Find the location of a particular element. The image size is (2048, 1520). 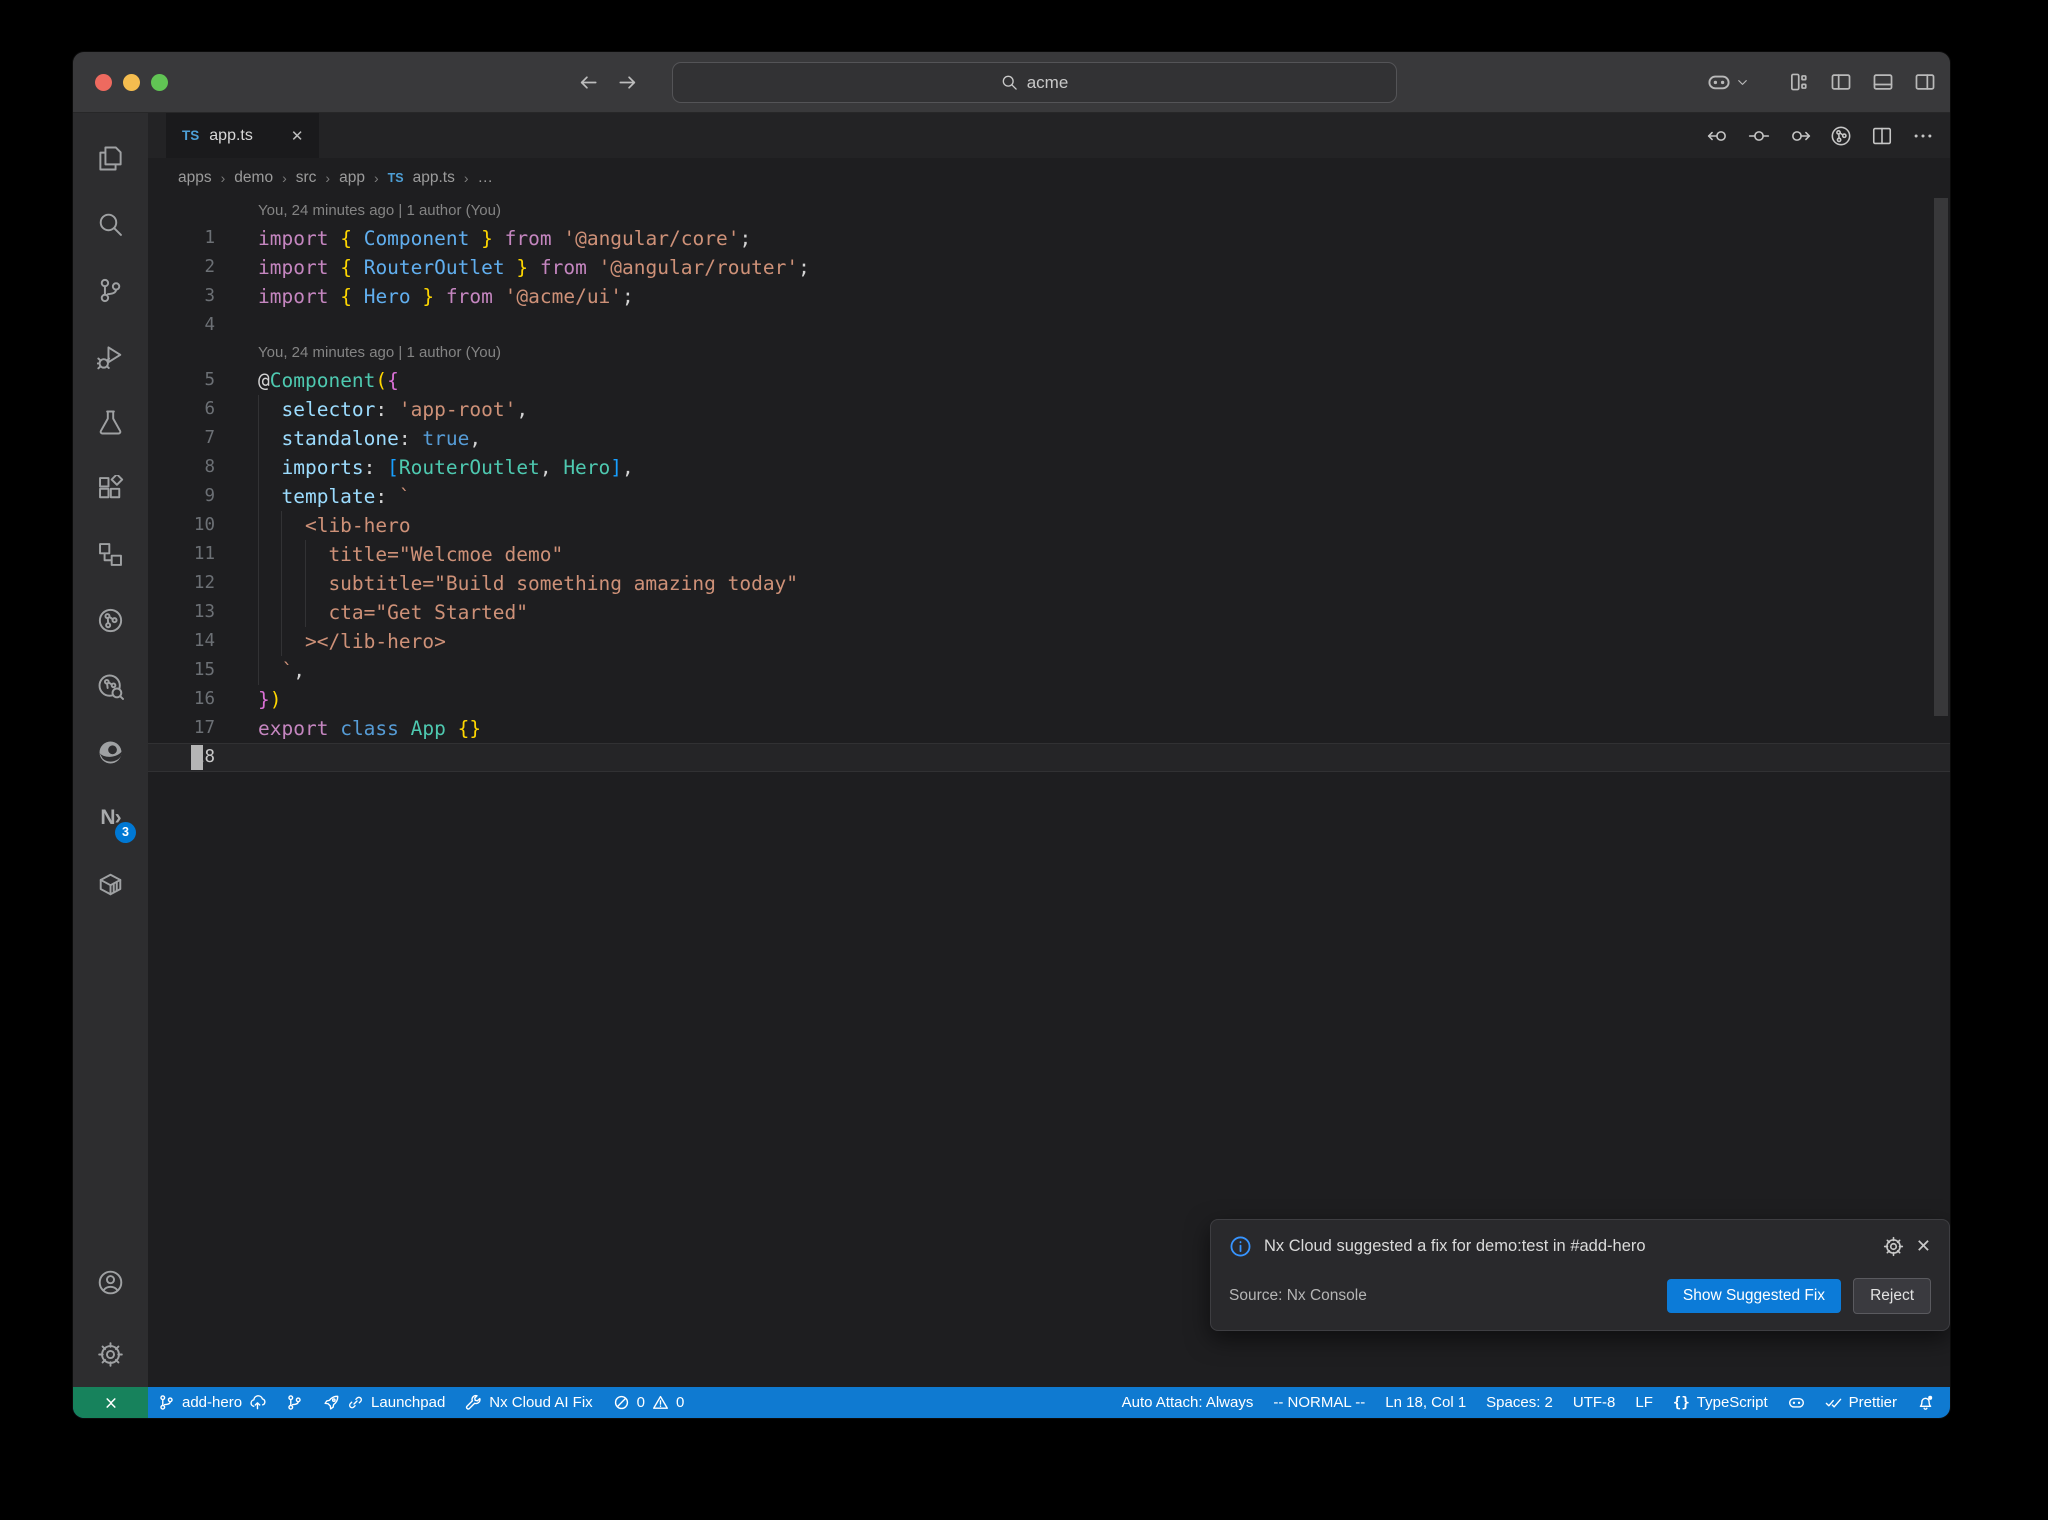

code-line-6: 6 selector: 'app-root', is located at coordinates (1049, 409).